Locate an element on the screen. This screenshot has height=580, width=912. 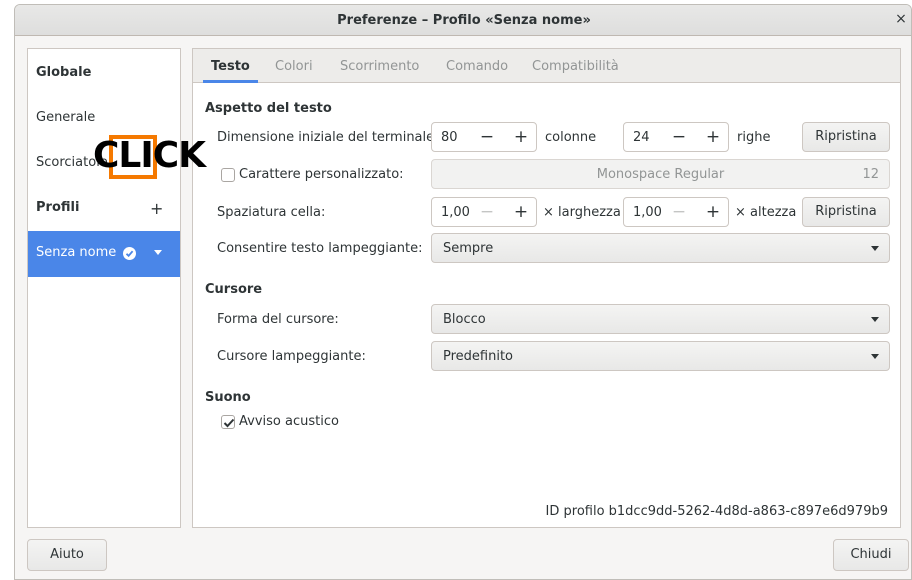
rows-stepper: 24 − + is located at coordinates (676, 137).